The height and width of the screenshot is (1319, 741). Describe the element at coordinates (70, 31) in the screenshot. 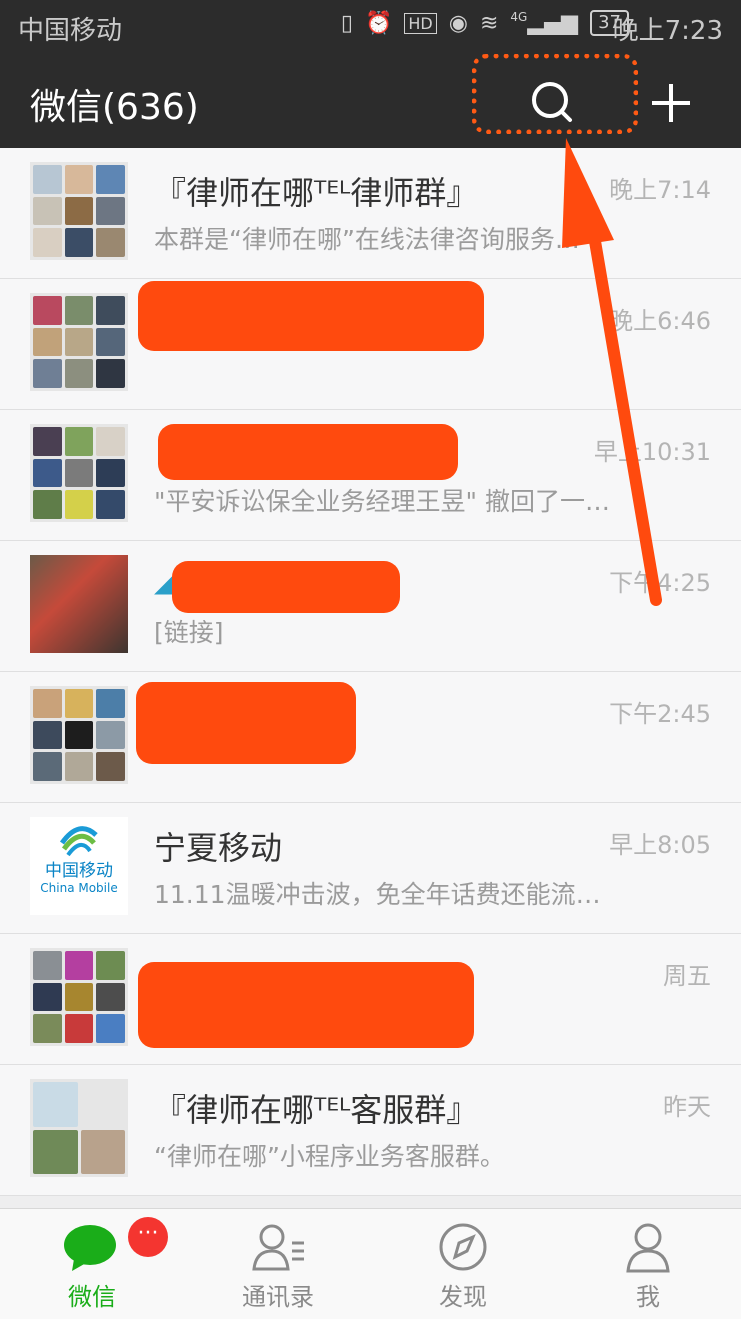

I see `carrier-name: 中国移动` at that location.